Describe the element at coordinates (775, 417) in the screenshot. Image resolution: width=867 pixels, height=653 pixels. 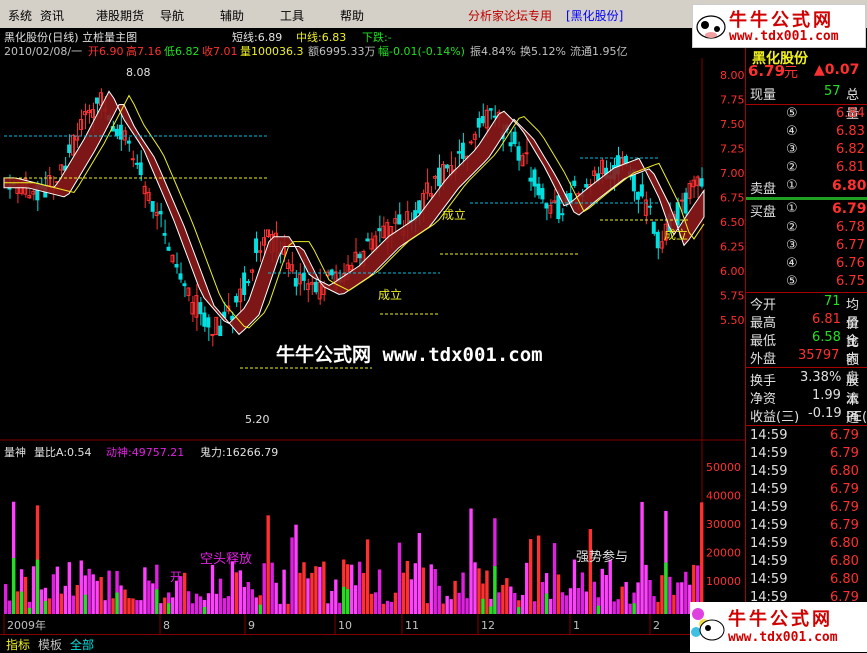
I see `stat-eps-label: 收益(三)` at that location.